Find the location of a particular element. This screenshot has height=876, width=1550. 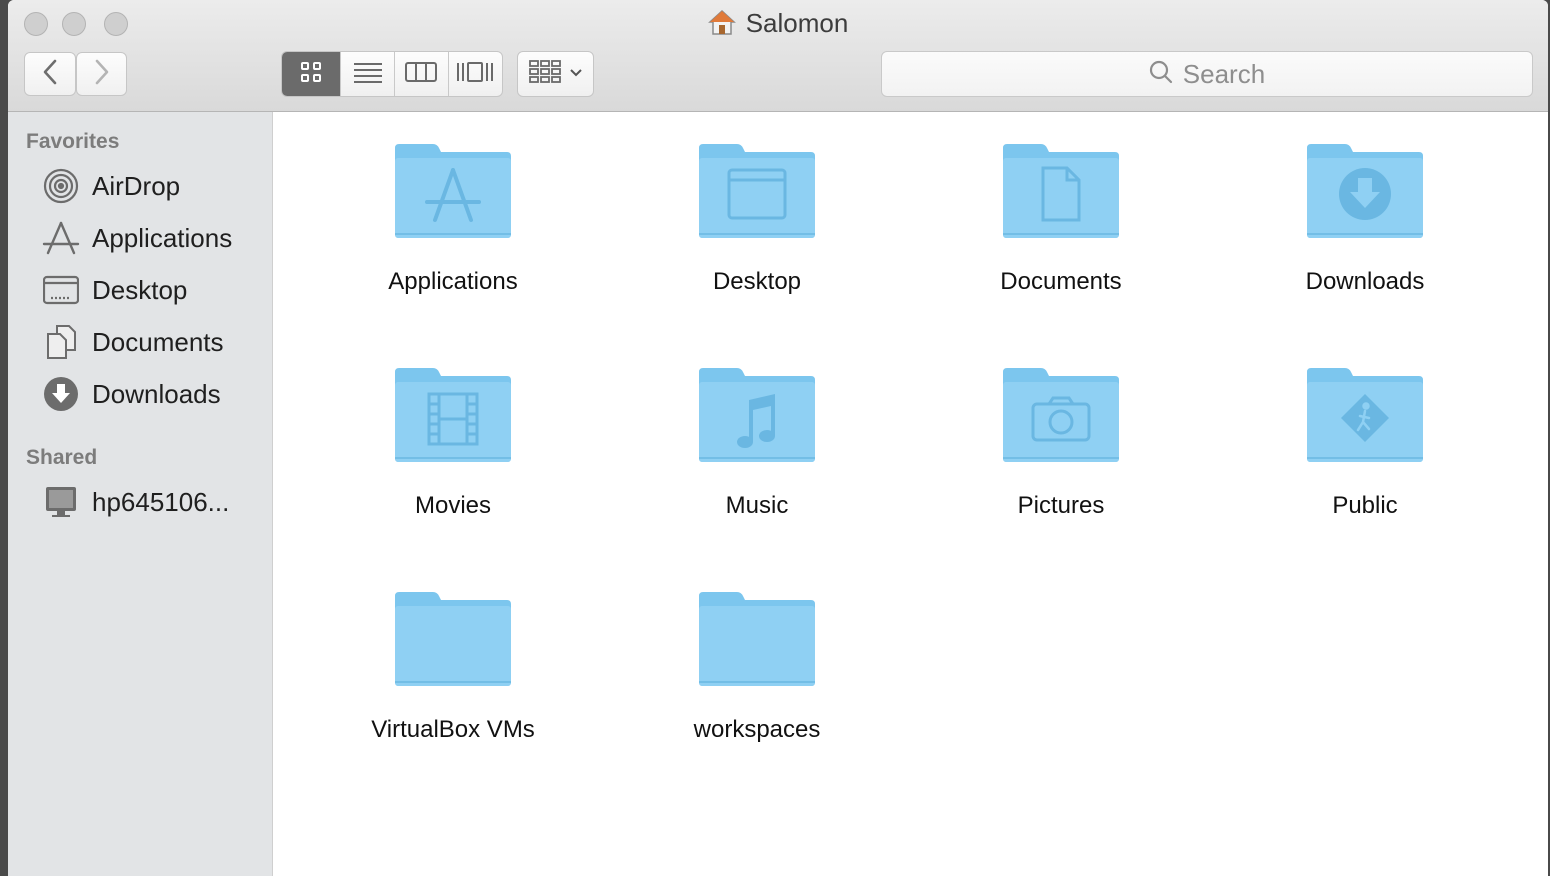

search-placeholder: Search is located at coordinates (1224, 73).